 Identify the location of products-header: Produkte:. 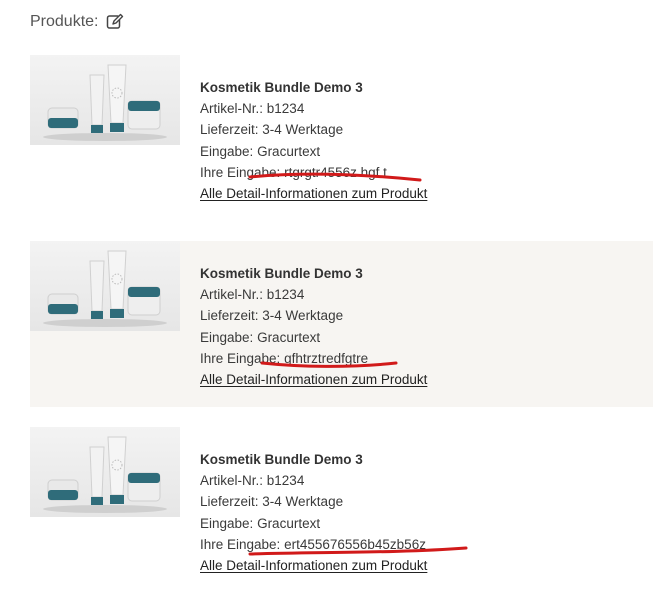
(77, 22).